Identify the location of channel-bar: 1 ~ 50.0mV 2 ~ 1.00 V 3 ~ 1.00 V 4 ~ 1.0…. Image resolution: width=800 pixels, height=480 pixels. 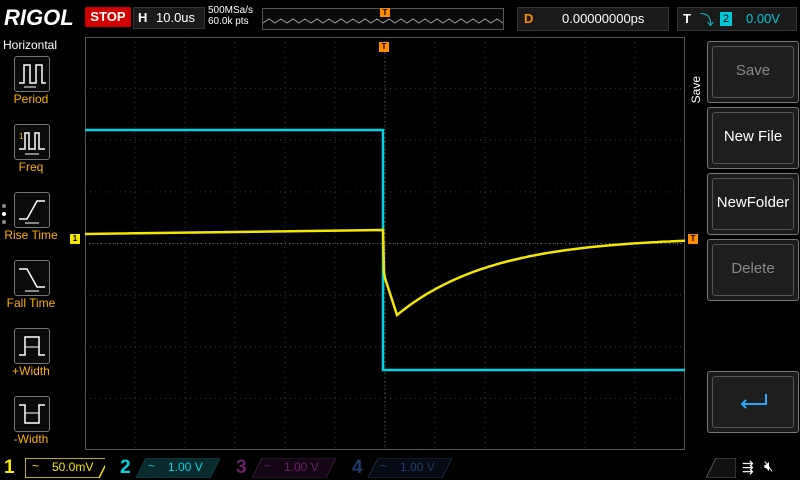
(400, 468).